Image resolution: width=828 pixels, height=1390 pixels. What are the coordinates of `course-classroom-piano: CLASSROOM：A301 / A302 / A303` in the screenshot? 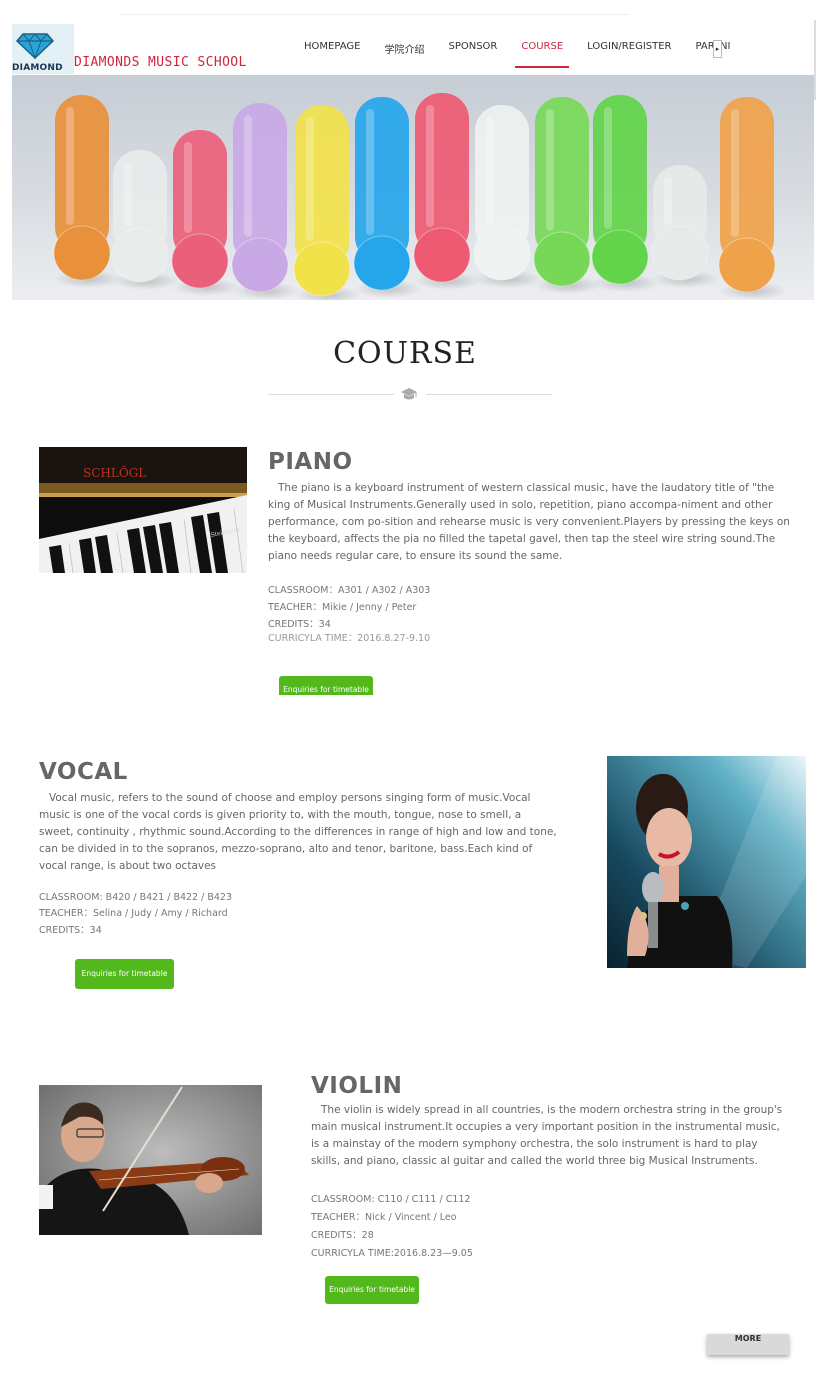 It's located at (349, 590).